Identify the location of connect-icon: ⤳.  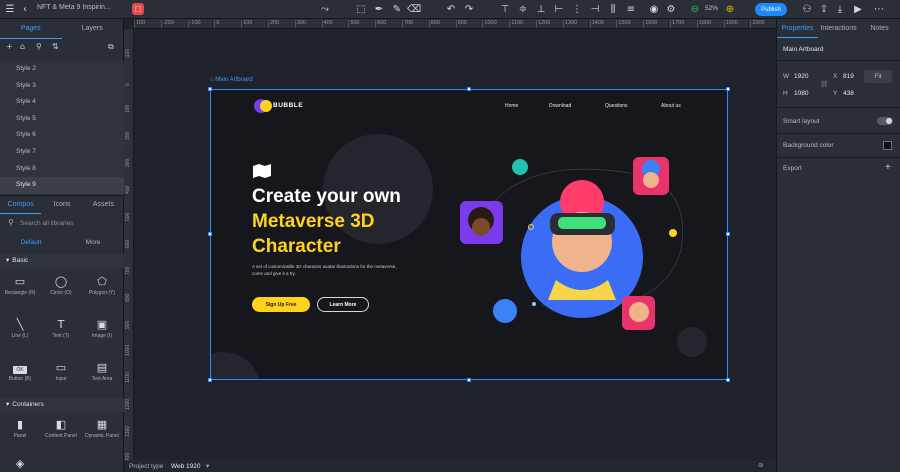
(325, 9).